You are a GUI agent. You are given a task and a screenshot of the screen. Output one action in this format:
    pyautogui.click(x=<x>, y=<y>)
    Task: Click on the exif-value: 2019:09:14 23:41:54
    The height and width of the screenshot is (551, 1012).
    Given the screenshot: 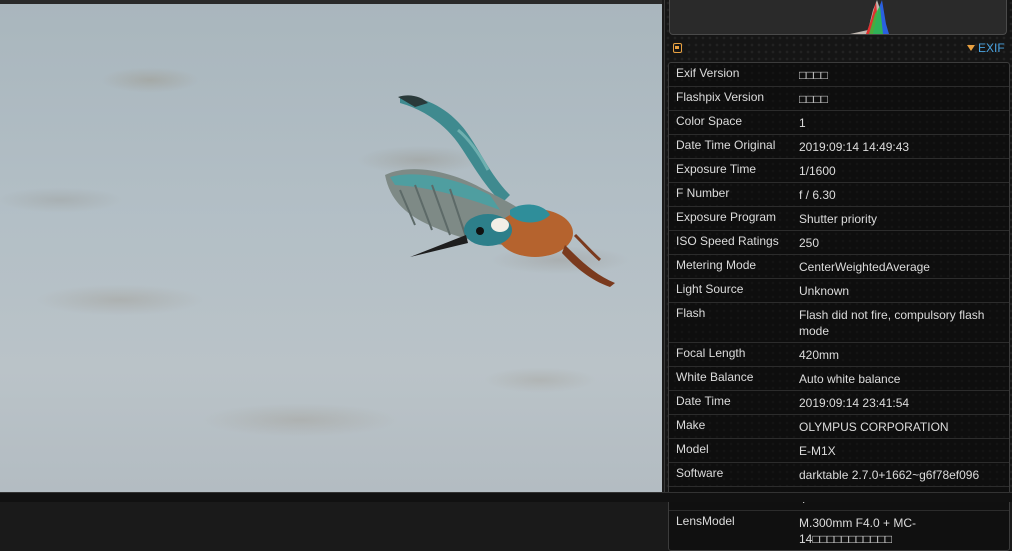 What is the action you would take?
    pyautogui.click(x=854, y=403)
    